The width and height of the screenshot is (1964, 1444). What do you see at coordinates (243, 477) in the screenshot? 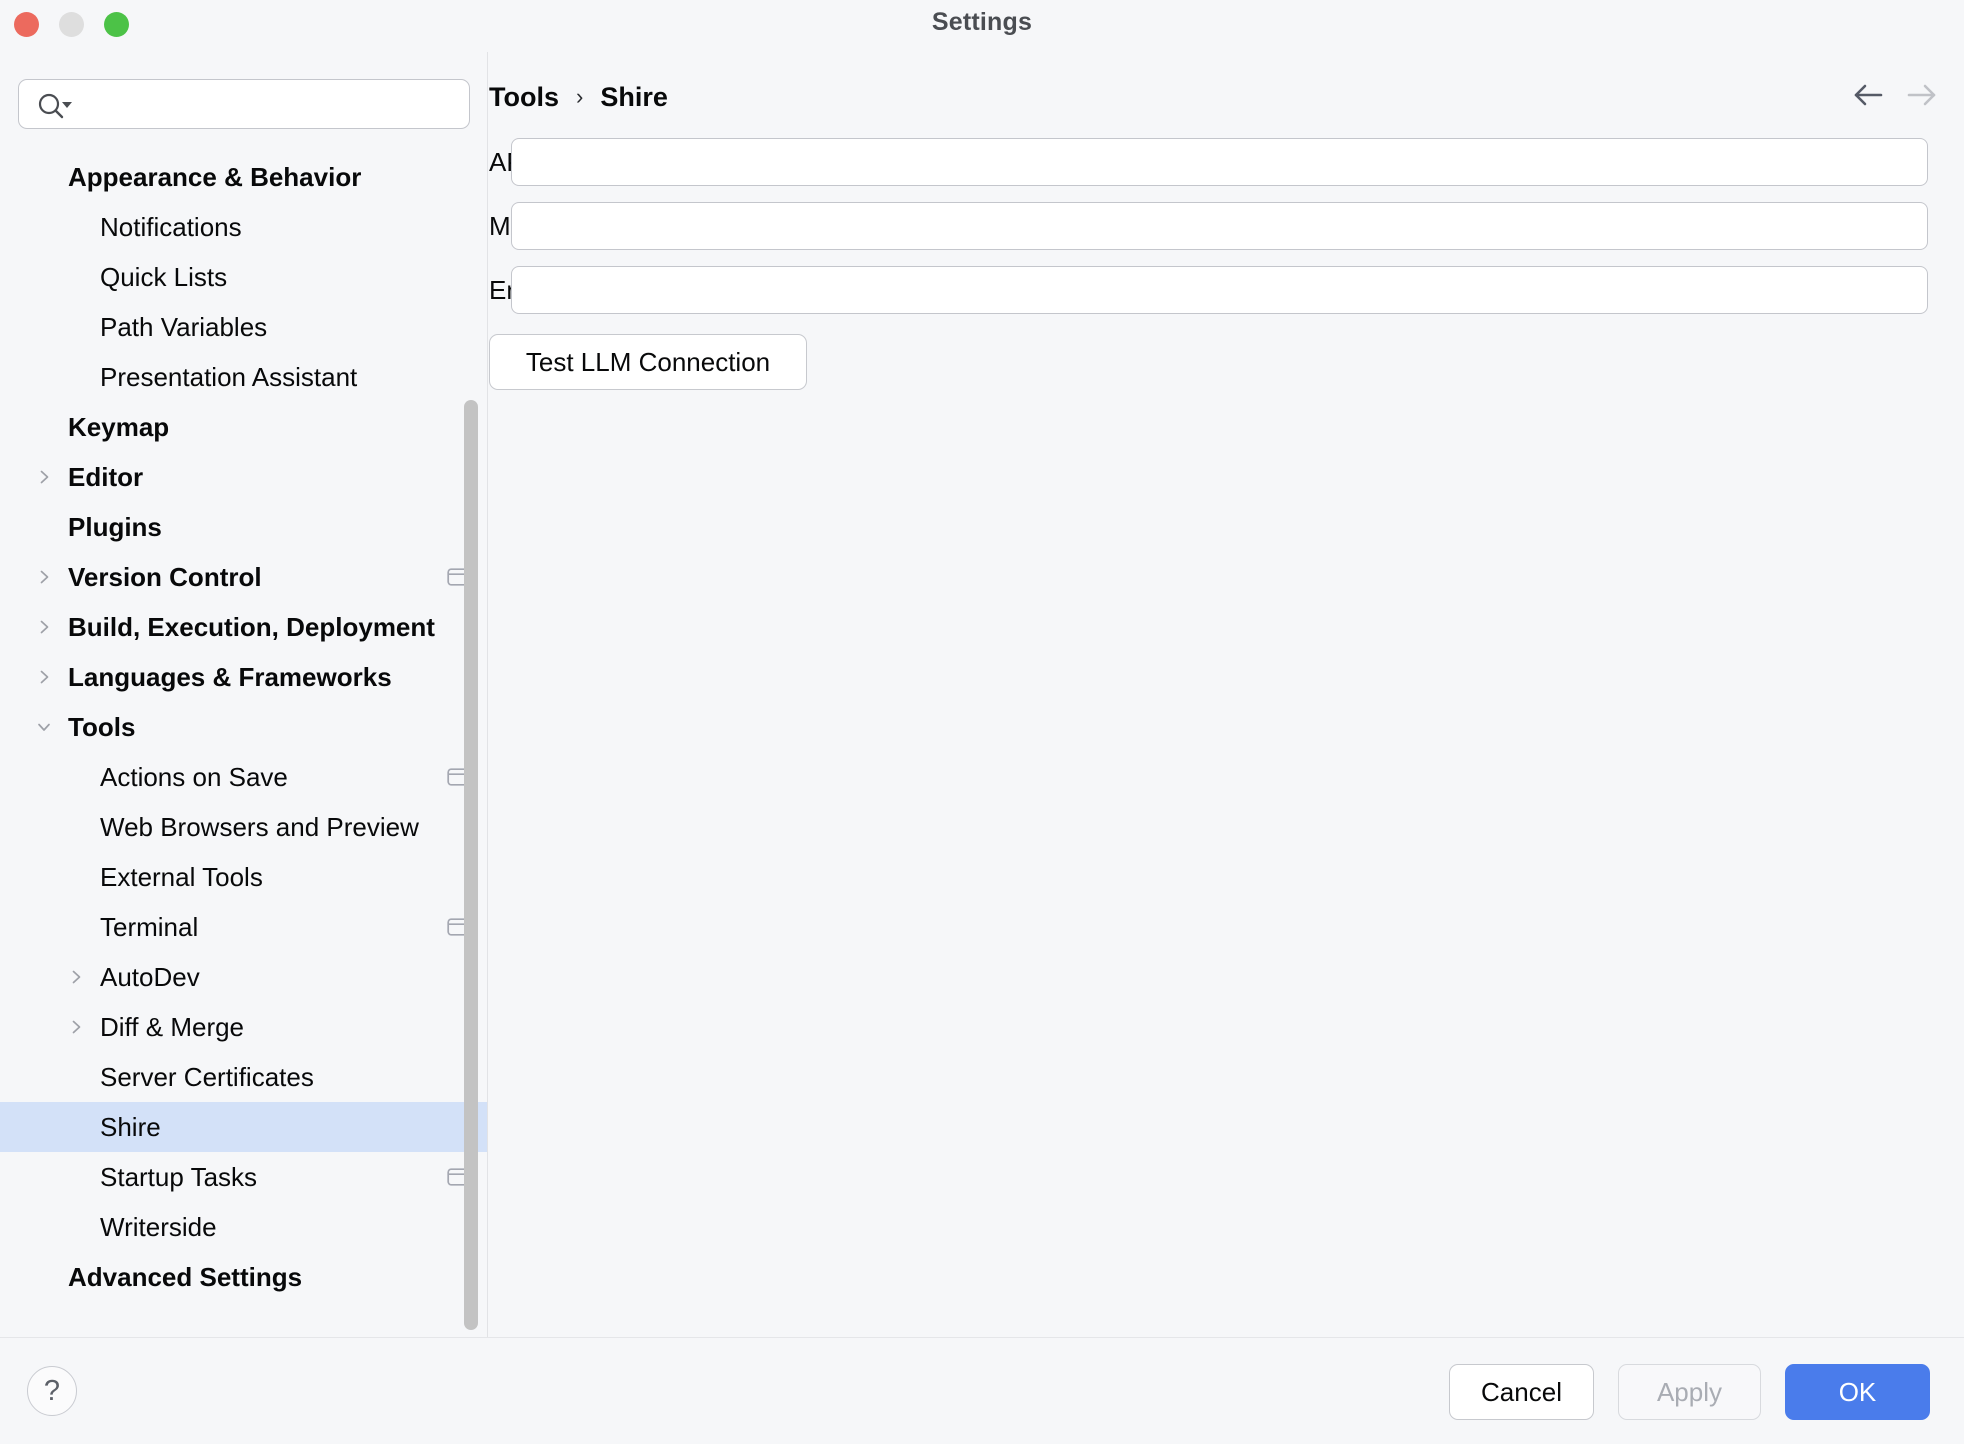
I see `sidebar-item-editor: Editor` at bounding box center [243, 477].